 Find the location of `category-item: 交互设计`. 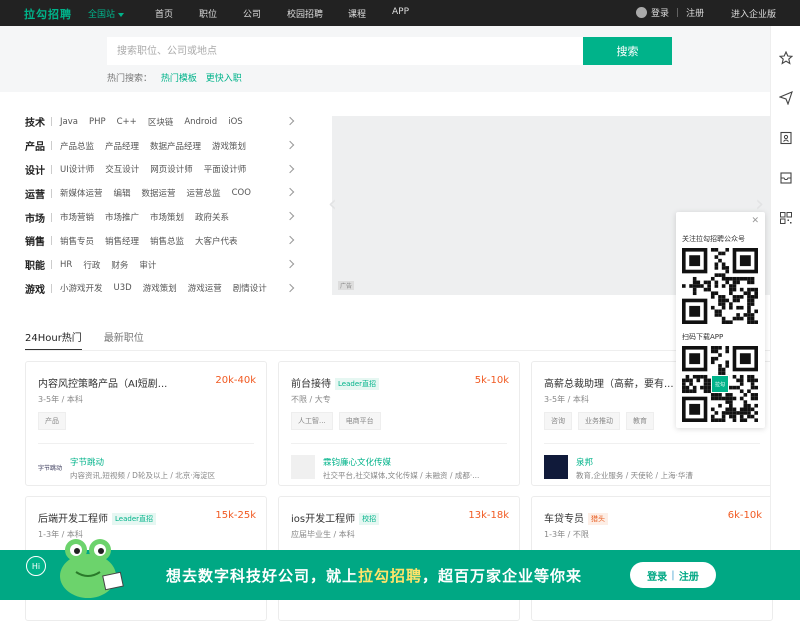

category-item: 交互设计 is located at coordinates (122, 169).